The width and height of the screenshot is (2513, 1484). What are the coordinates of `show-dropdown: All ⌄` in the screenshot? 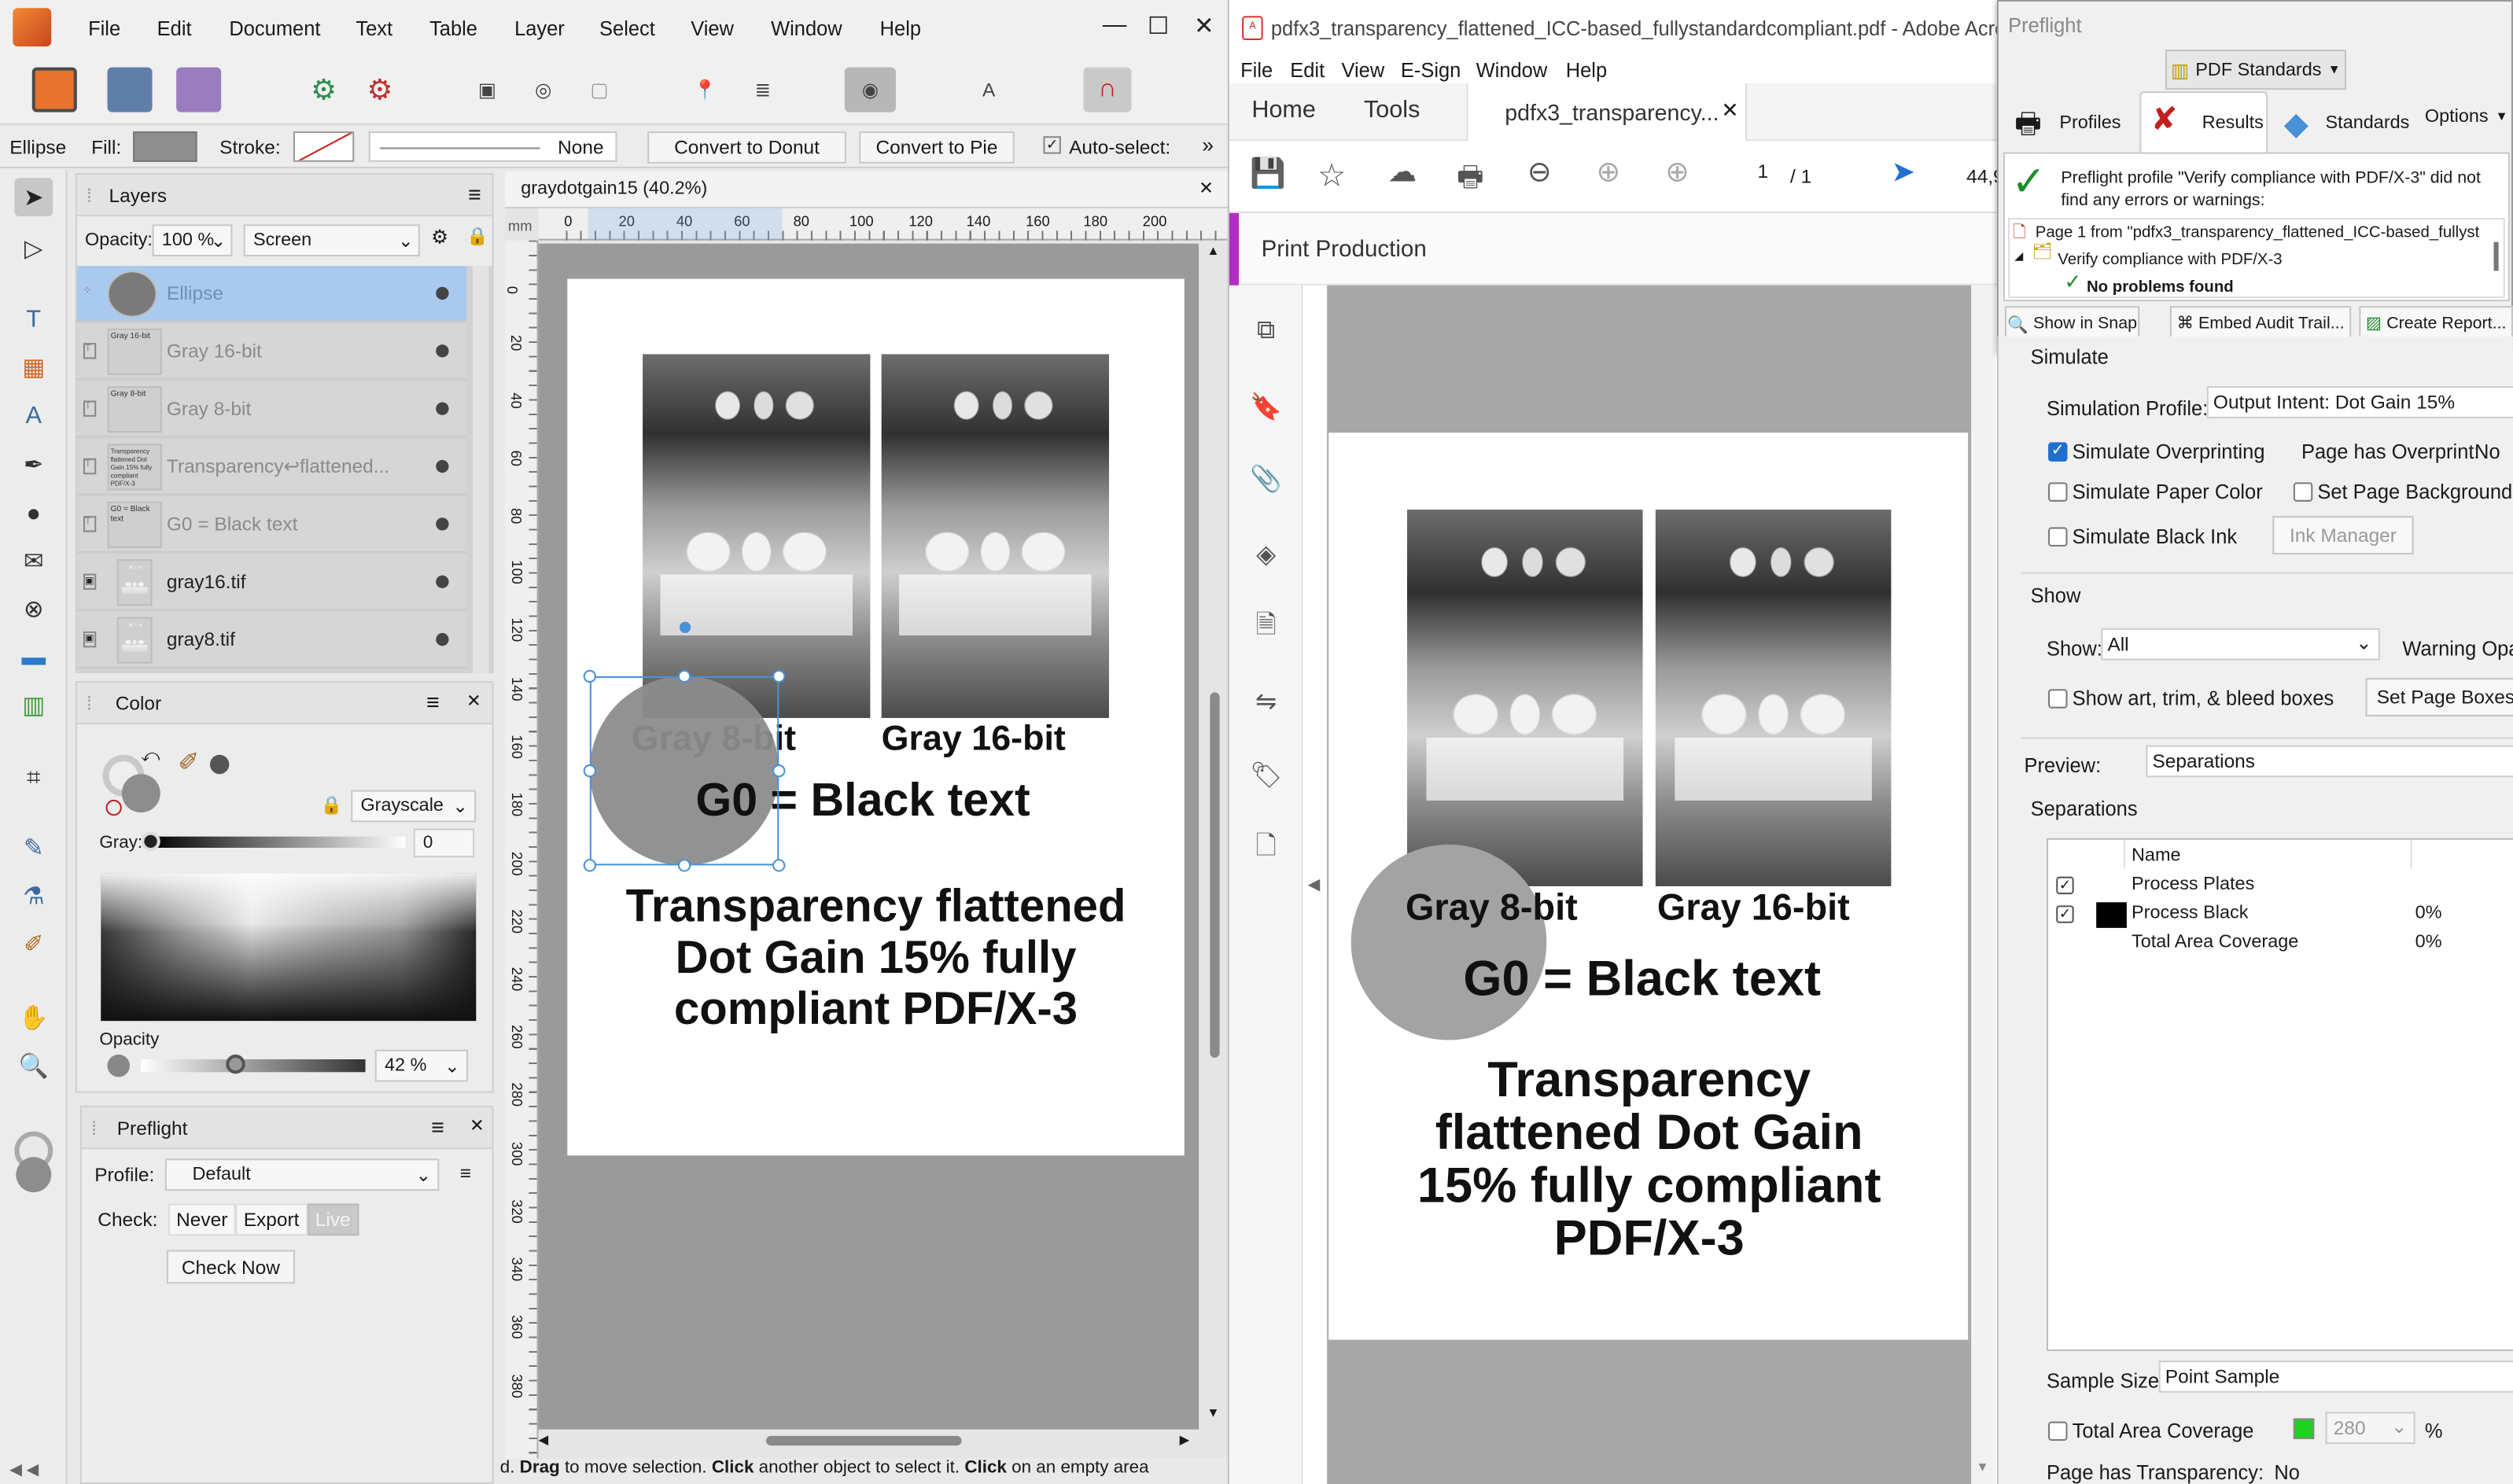 It's located at (2240, 644).